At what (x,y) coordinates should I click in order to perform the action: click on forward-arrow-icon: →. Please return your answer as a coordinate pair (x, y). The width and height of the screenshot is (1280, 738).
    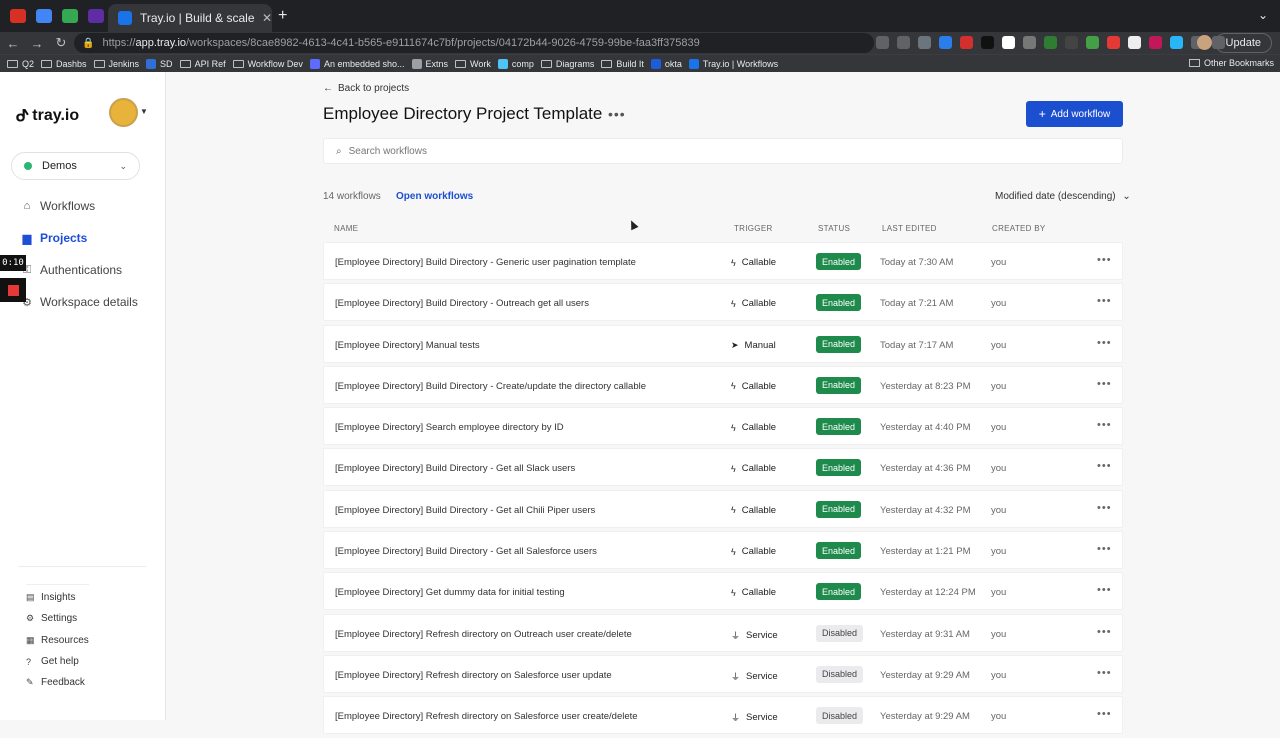
    Looking at the image, I should click on (37, 43).